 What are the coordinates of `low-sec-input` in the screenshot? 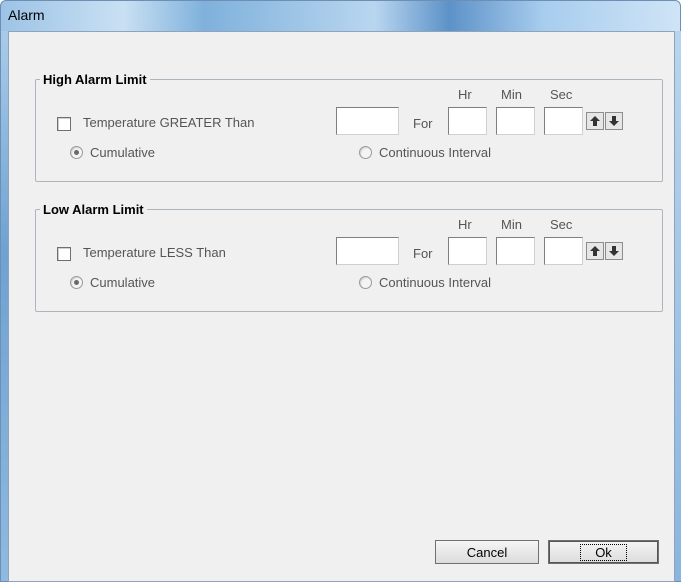 It's located at (563, 251).